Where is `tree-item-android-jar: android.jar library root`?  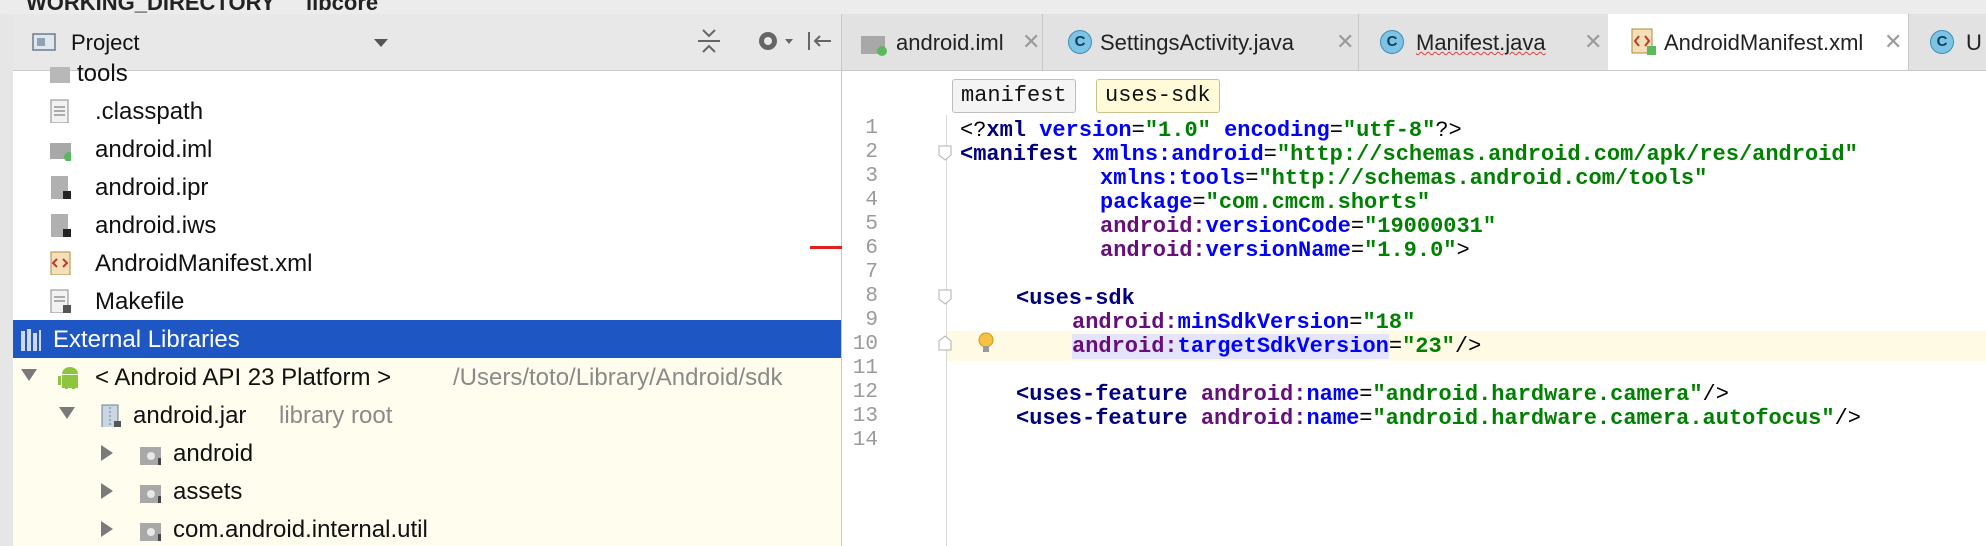
tree-item-android-jar: android.jar library root is located at coordinates (427, 415).